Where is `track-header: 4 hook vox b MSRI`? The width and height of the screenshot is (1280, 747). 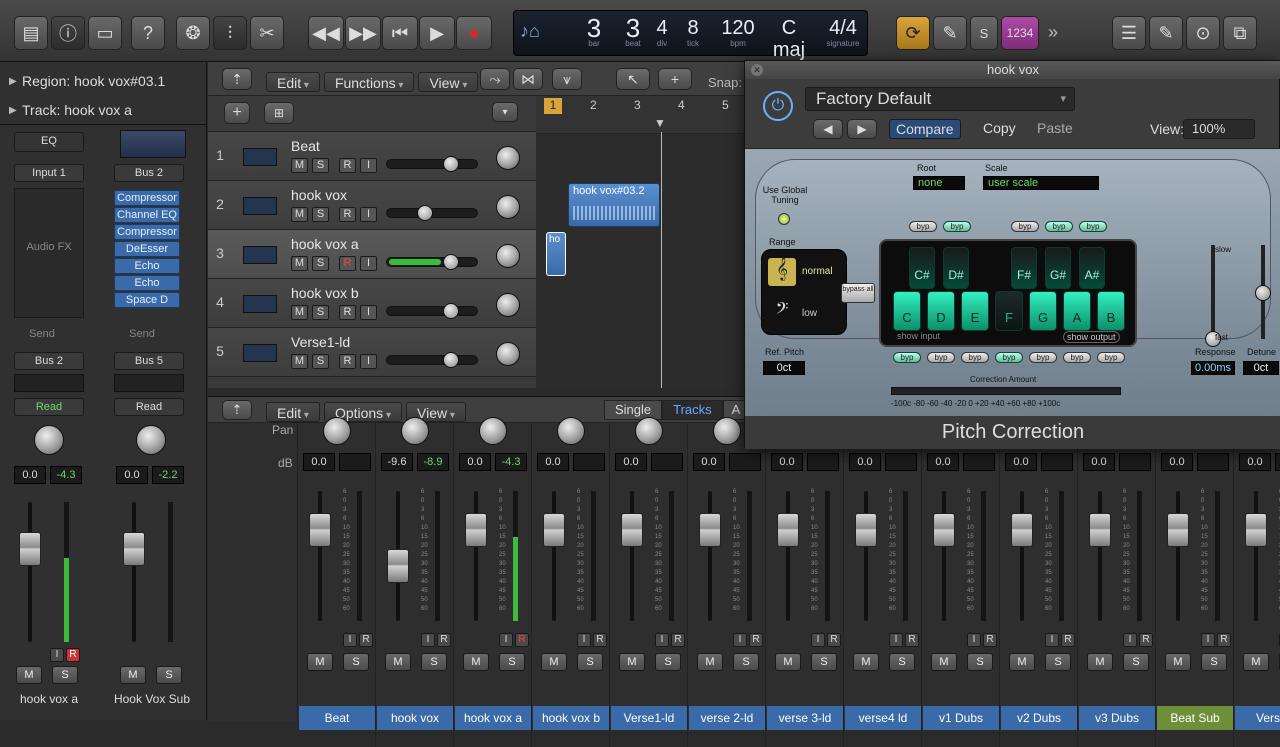
track-header: 4 hook vox b MSRI is located at coordinates (372, 303).